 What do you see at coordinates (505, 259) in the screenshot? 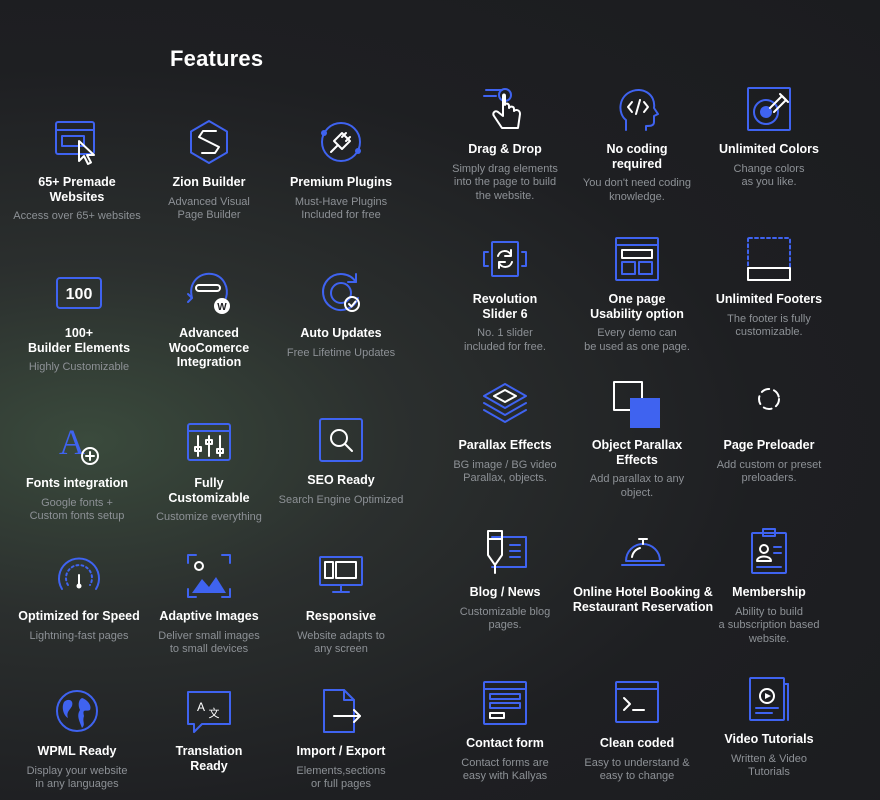
I see `slider-refresh-icon` at bounding box center [505, 259].